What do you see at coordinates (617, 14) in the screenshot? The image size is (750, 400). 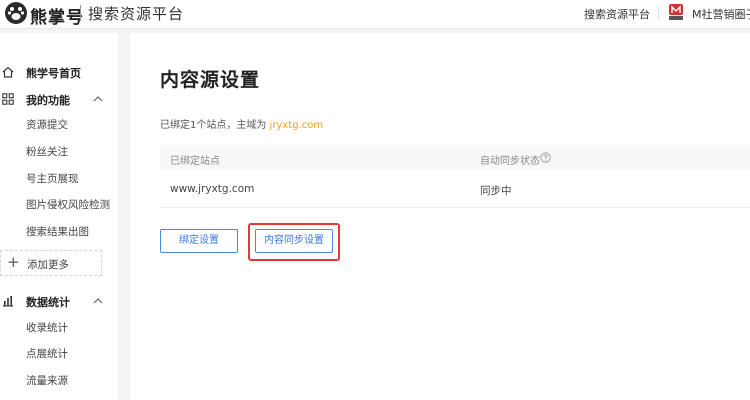 I see `search-platform-link: 搜索资源平台` at bounding box center [617, 14].